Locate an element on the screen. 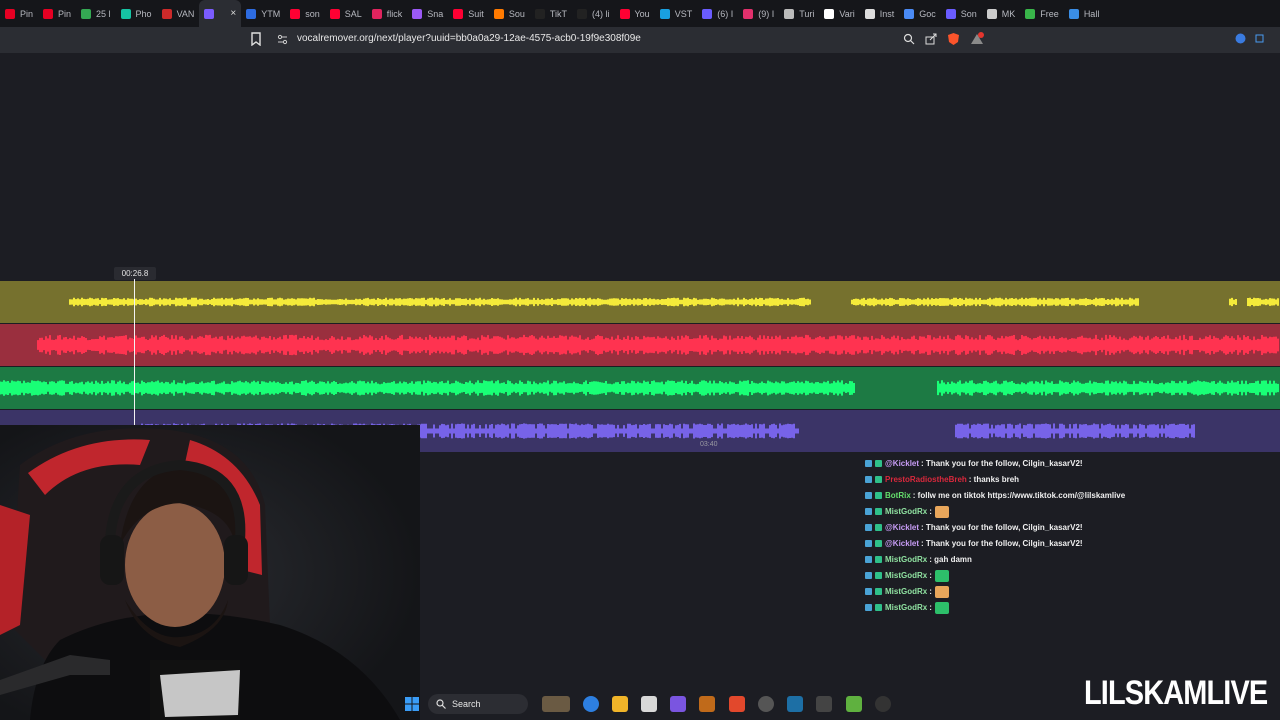  chat-emote-icon is located at coordinates (941, 591).